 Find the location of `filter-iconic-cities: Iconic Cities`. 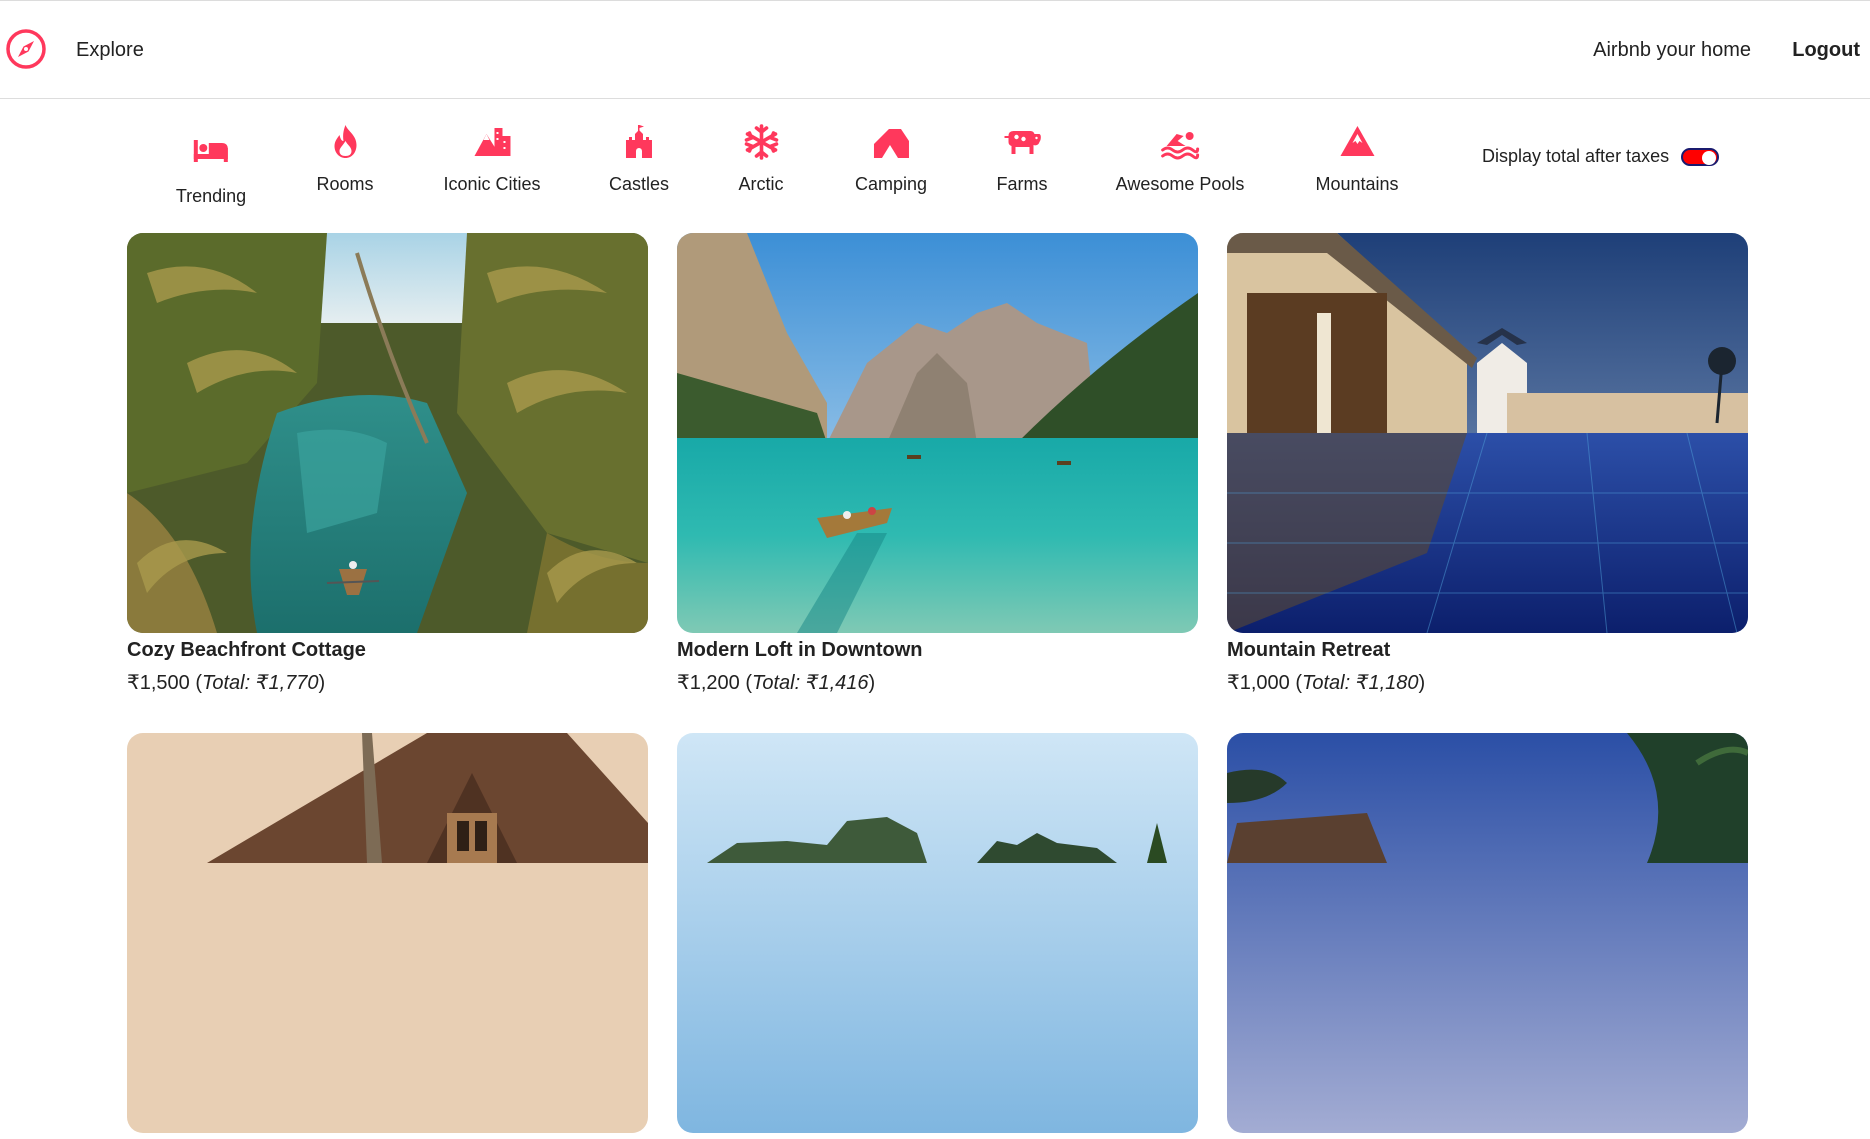

filter-iconic-cities: Iconic Cities is located at coordinates (492, 158).